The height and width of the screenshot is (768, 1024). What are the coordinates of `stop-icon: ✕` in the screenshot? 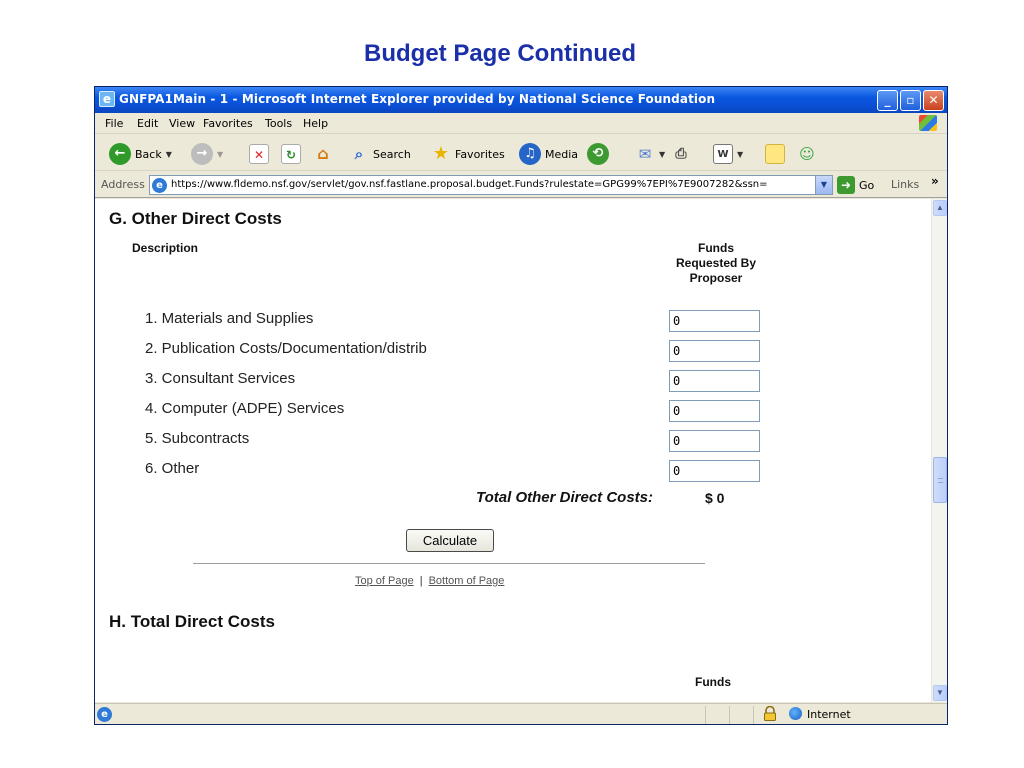 It's located at (259, 154).